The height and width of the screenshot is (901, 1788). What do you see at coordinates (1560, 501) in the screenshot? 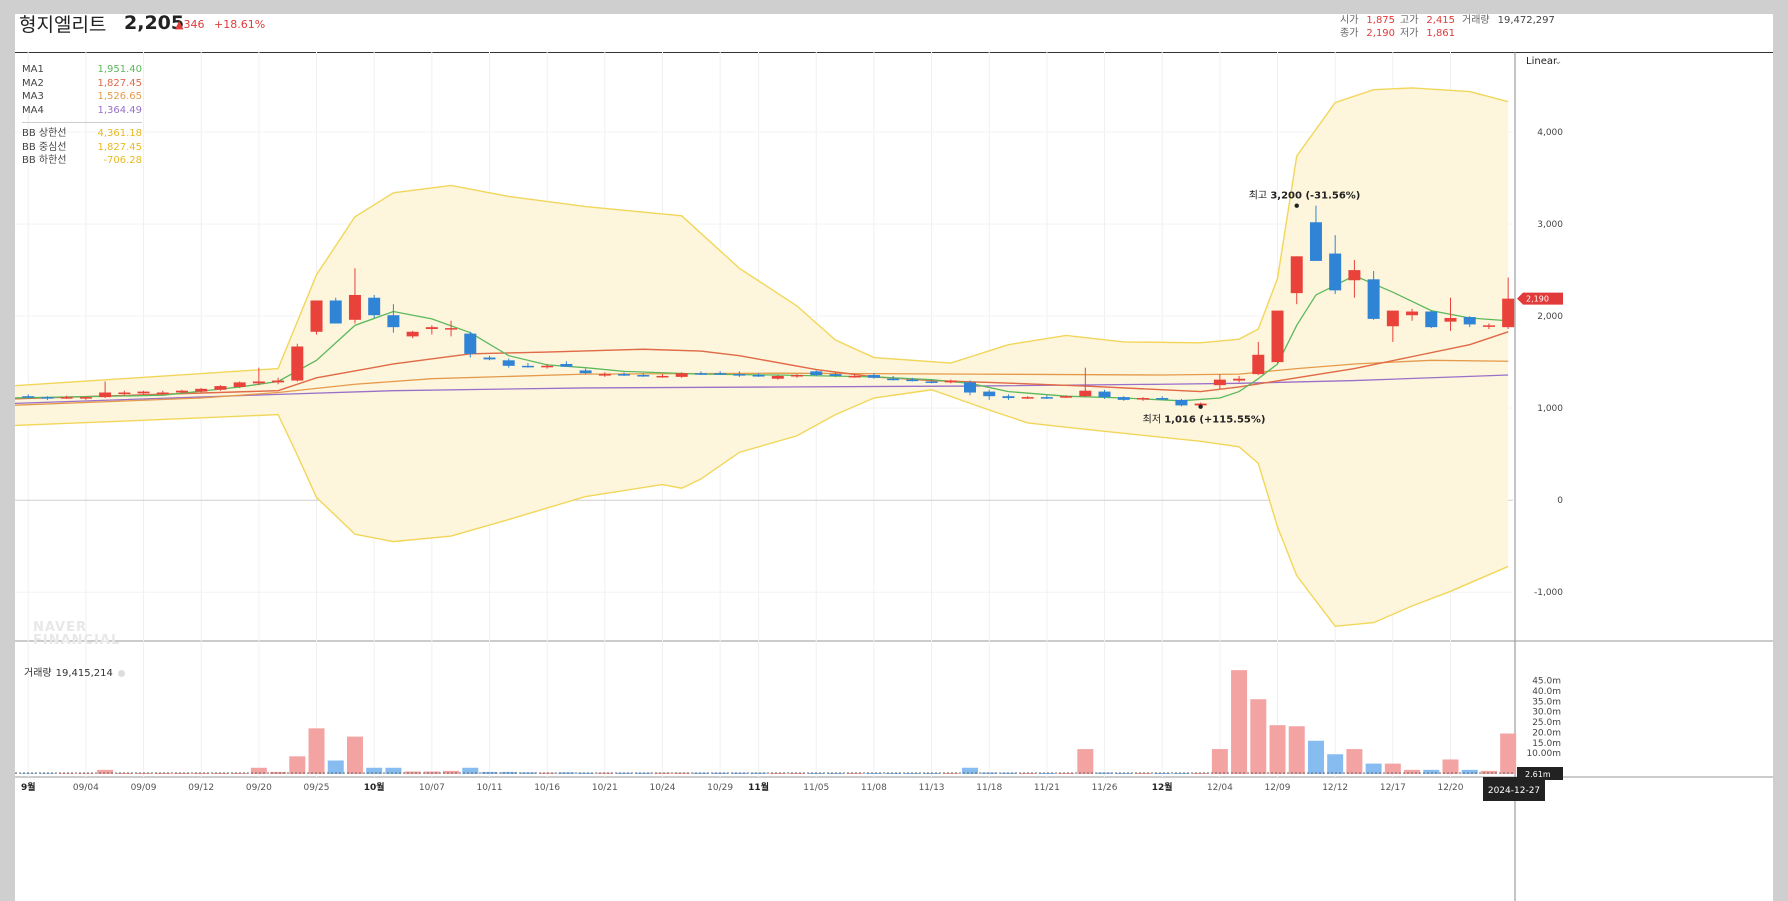
I see `price-tick-label: 0` at bounding box center [1560, 501].